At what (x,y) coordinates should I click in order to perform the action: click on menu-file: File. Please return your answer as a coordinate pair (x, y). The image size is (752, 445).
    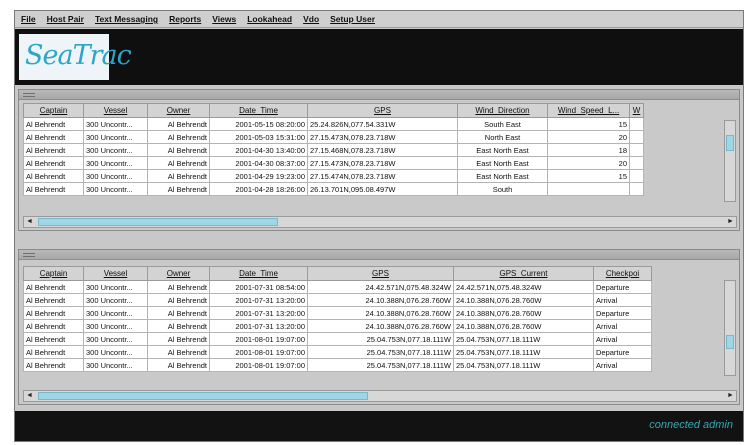
    Looking at the image, I should click on (28, 19).